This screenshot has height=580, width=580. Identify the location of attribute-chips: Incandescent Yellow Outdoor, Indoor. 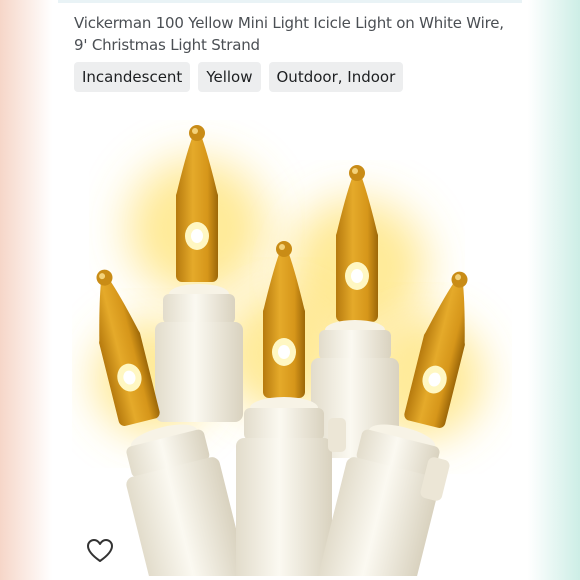
(239, 77).